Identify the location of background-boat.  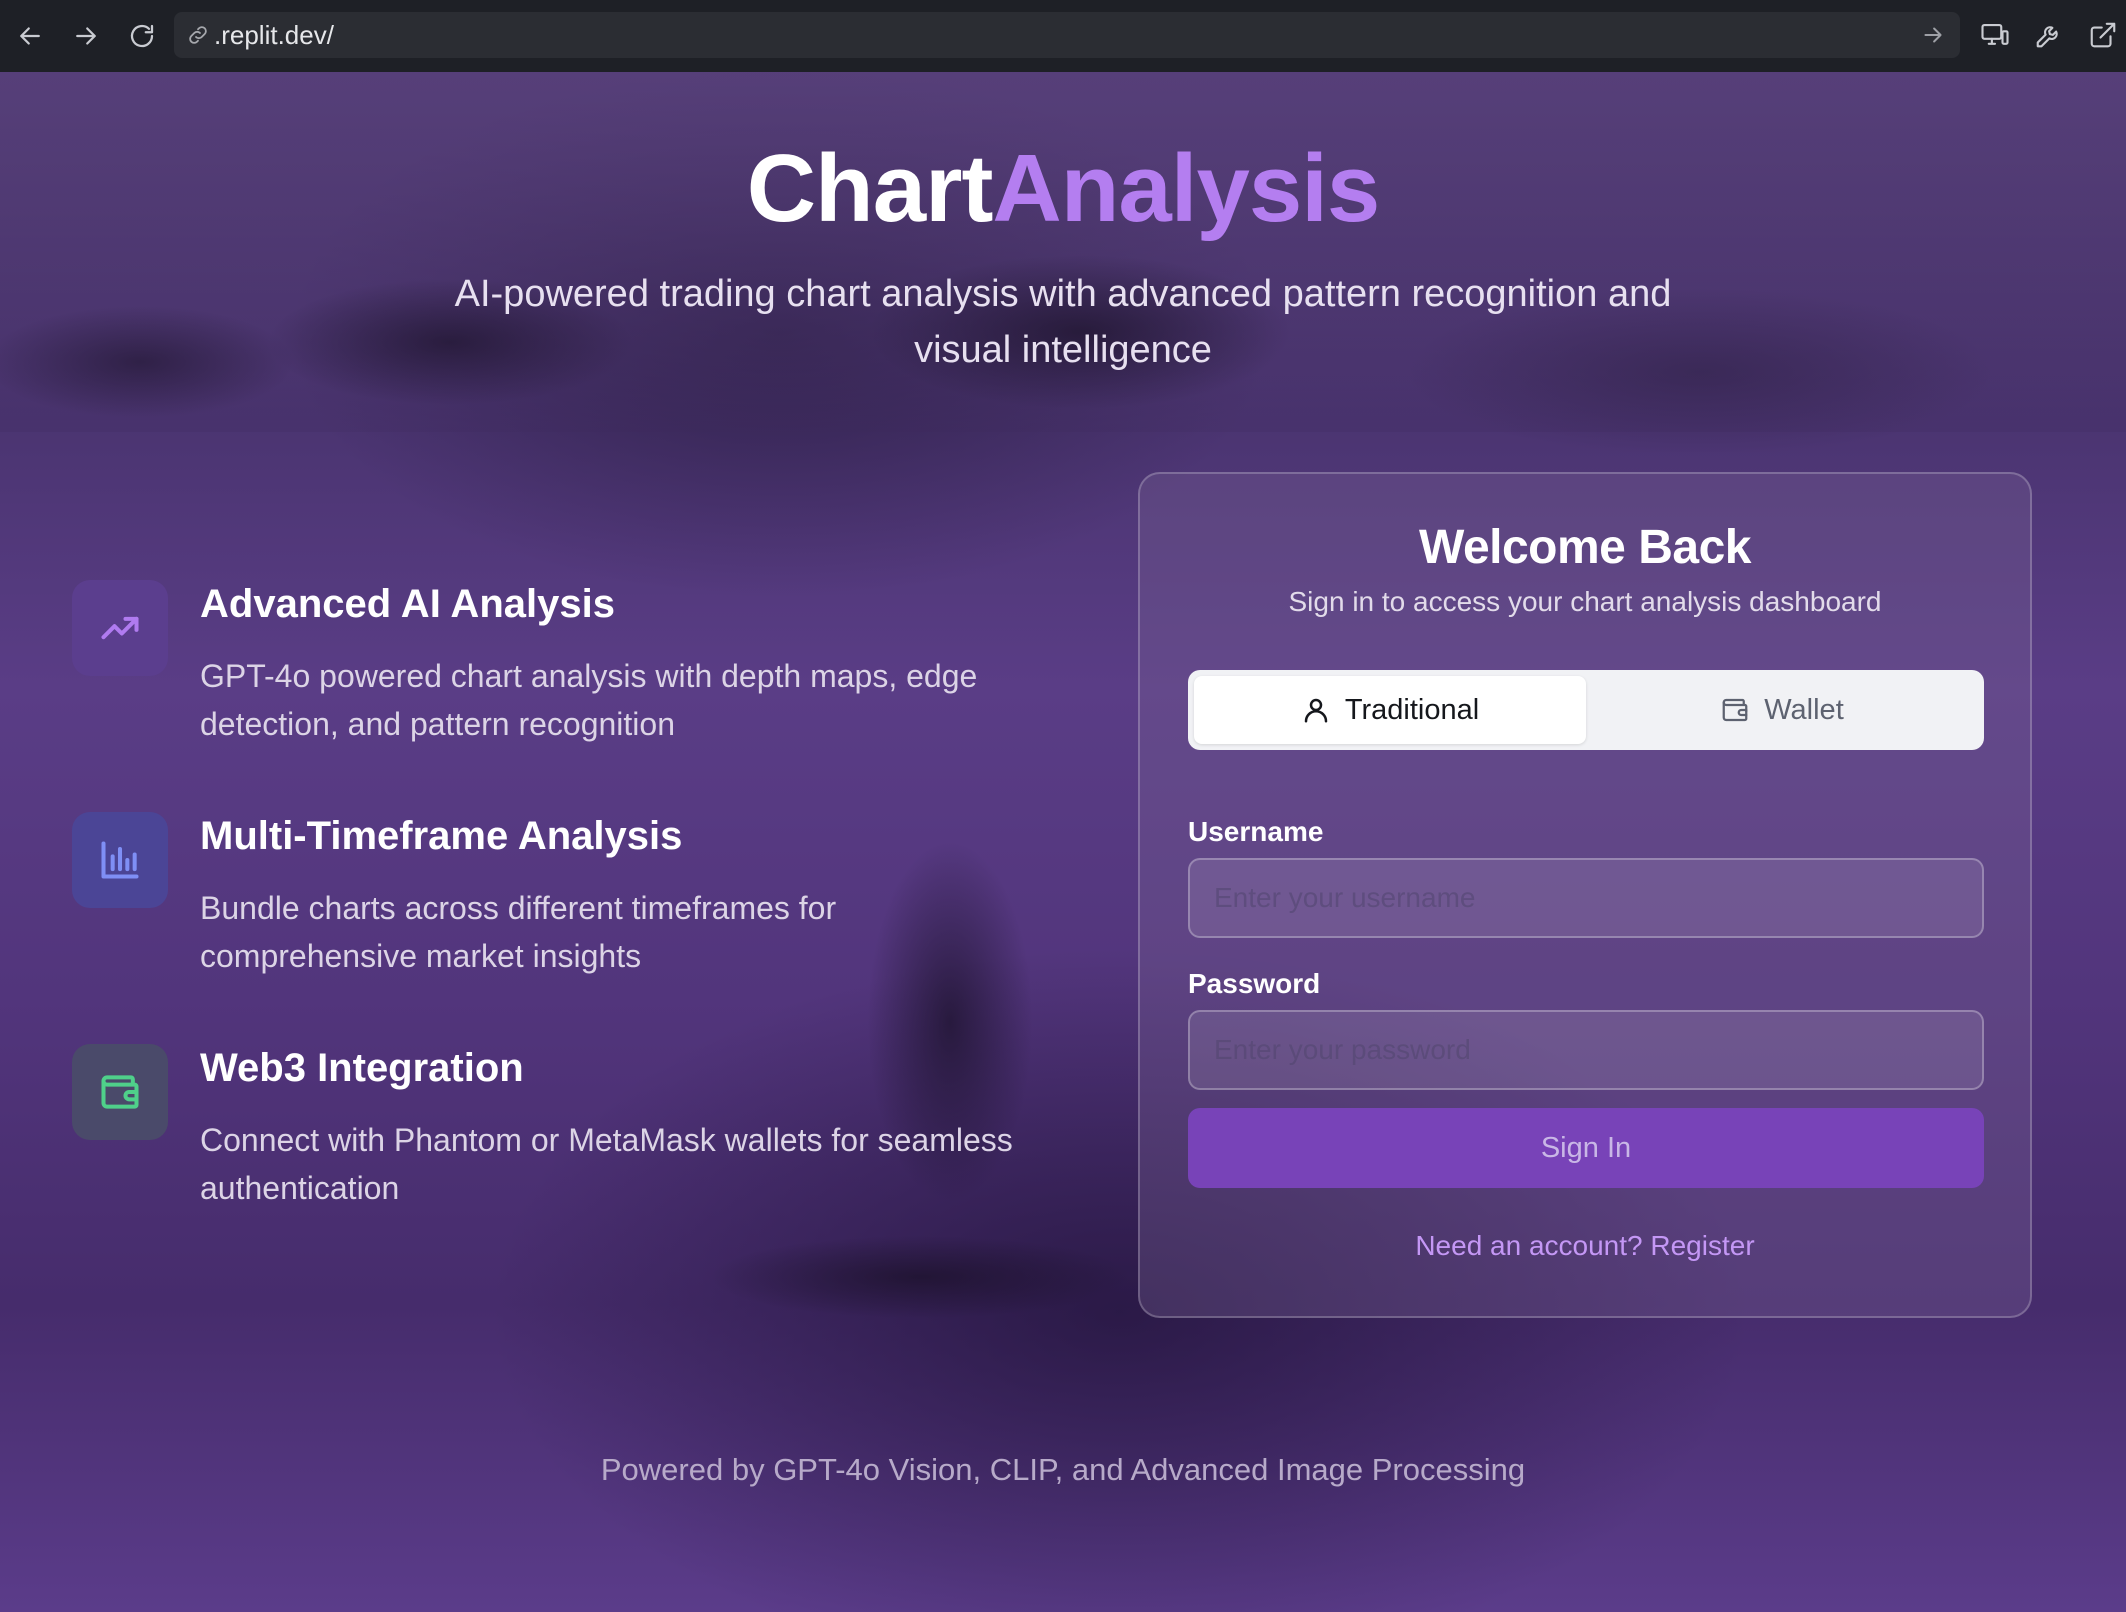
(920, 1277).